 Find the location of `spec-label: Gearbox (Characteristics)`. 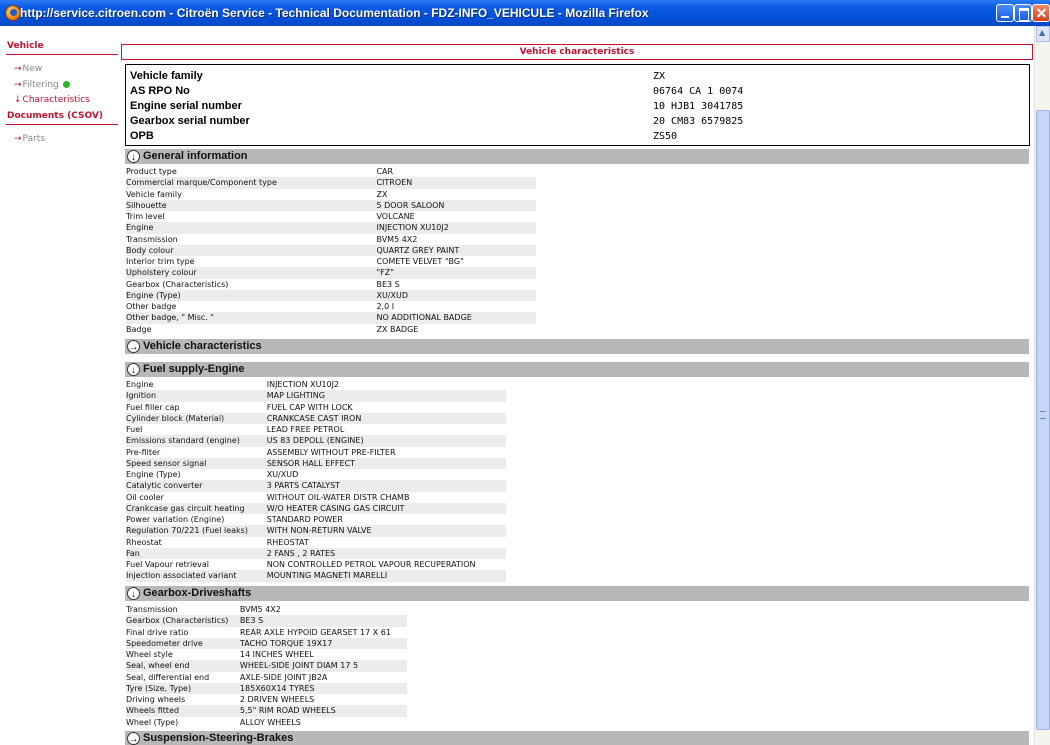

spec-label: Gearbox (Characteristics) is located at coordinates (177, 284).